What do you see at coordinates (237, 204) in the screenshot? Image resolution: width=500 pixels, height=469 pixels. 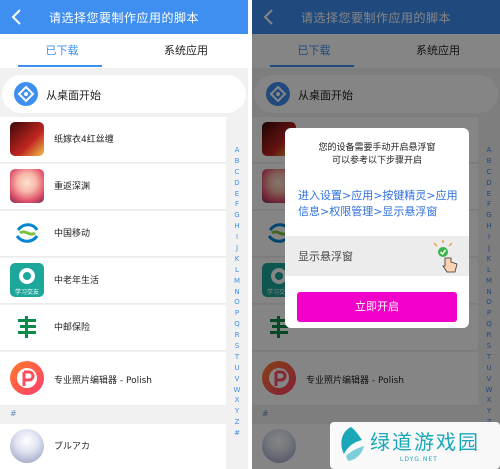 I see `index-letter: F` at bounding box center [237, 204].